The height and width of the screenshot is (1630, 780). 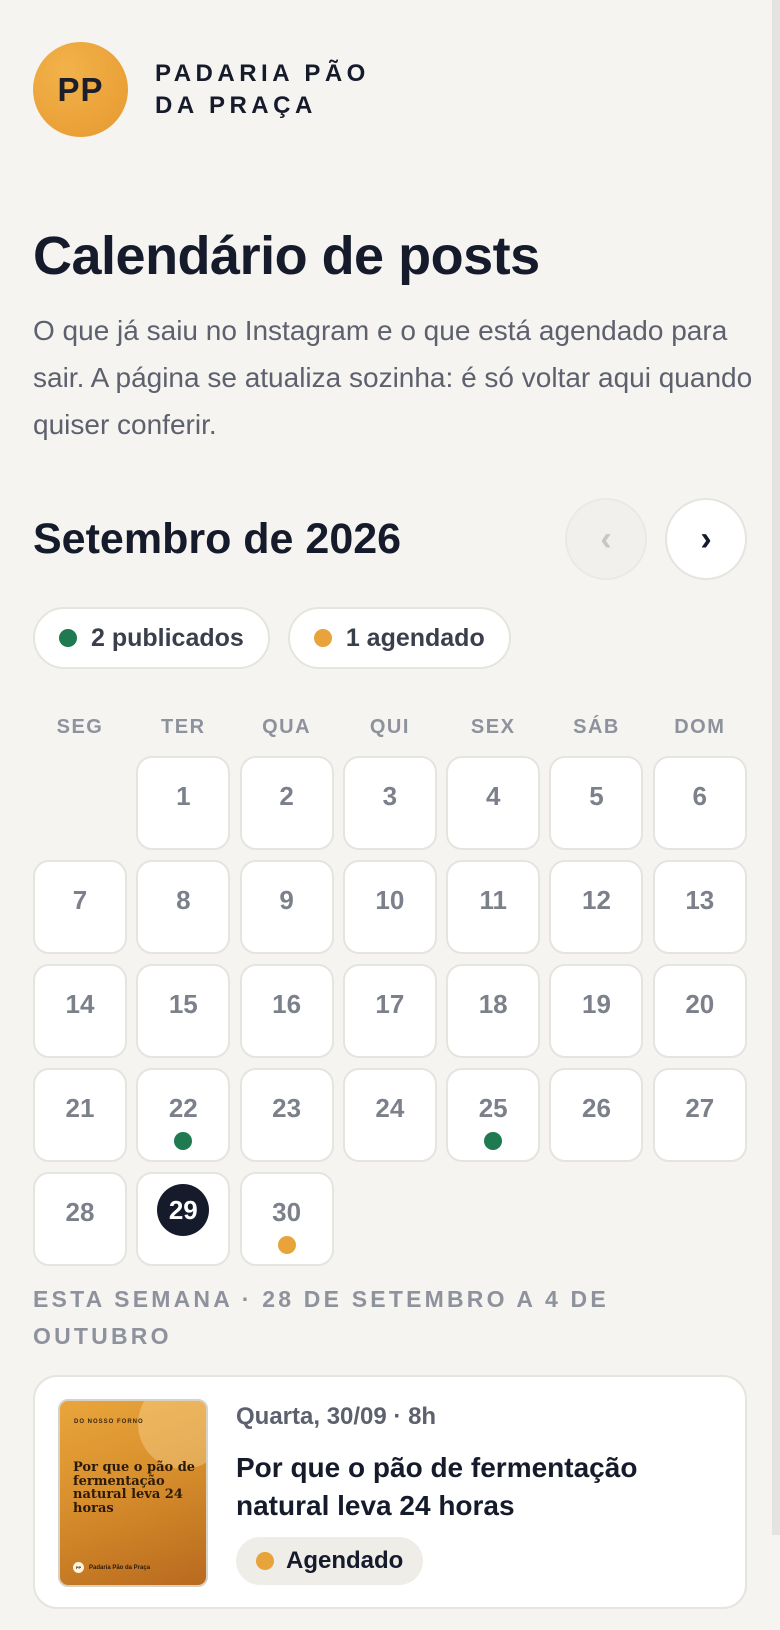 What do you see at coordinates (287, 1004) in the screenshot?
I see `day-number: 16` at bounding box center [287, 1004].